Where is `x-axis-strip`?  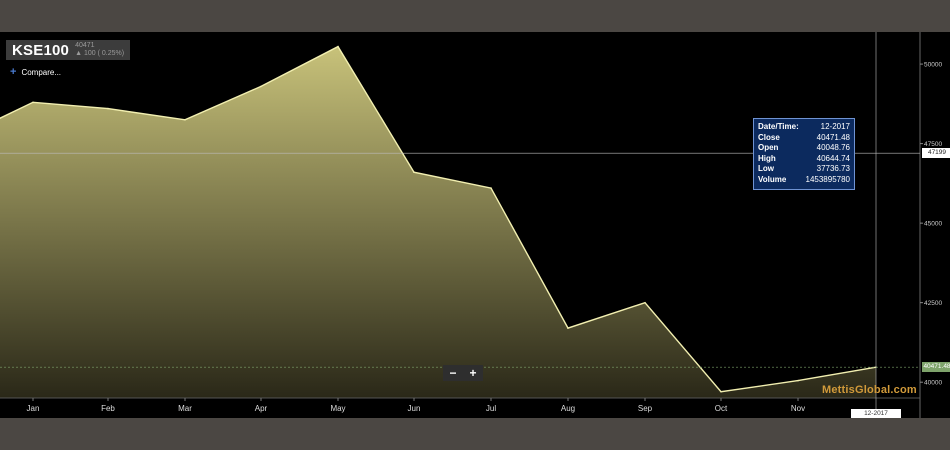 x-axis-strip is located at coordinates (460, 408).